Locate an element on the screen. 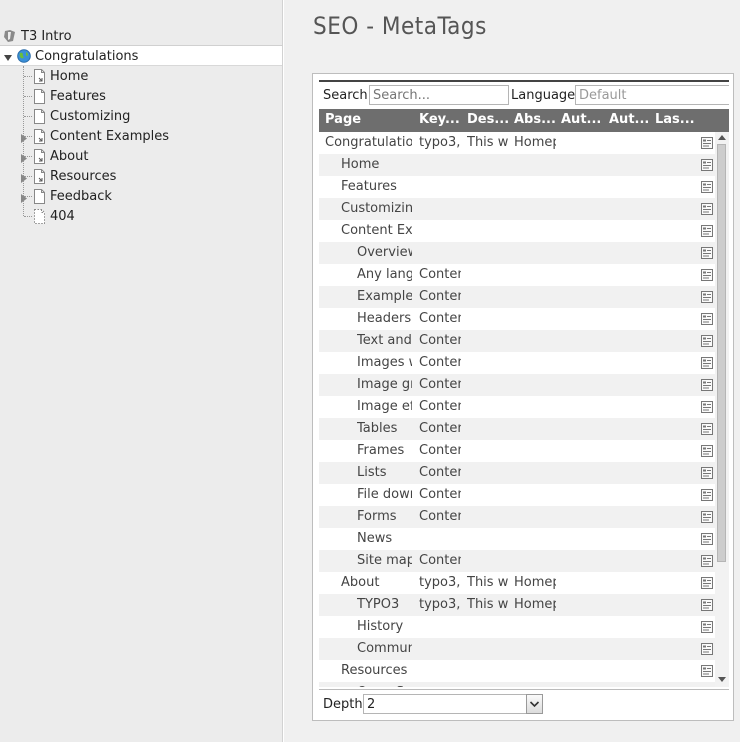  cell-page: History is located at coordinates (380, 626).